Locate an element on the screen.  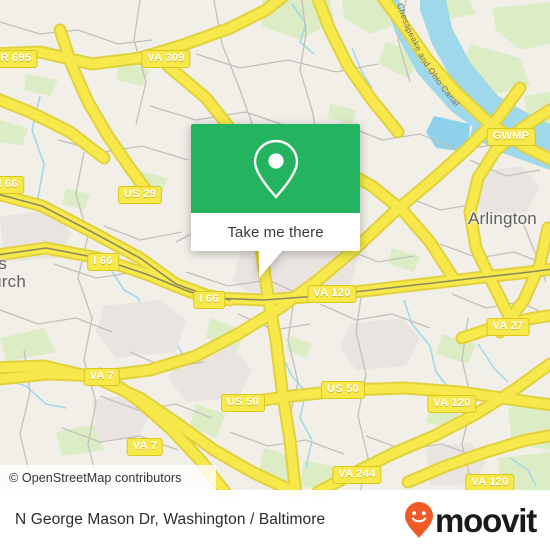
location-pin-icon is located at coordinates (276, 169).